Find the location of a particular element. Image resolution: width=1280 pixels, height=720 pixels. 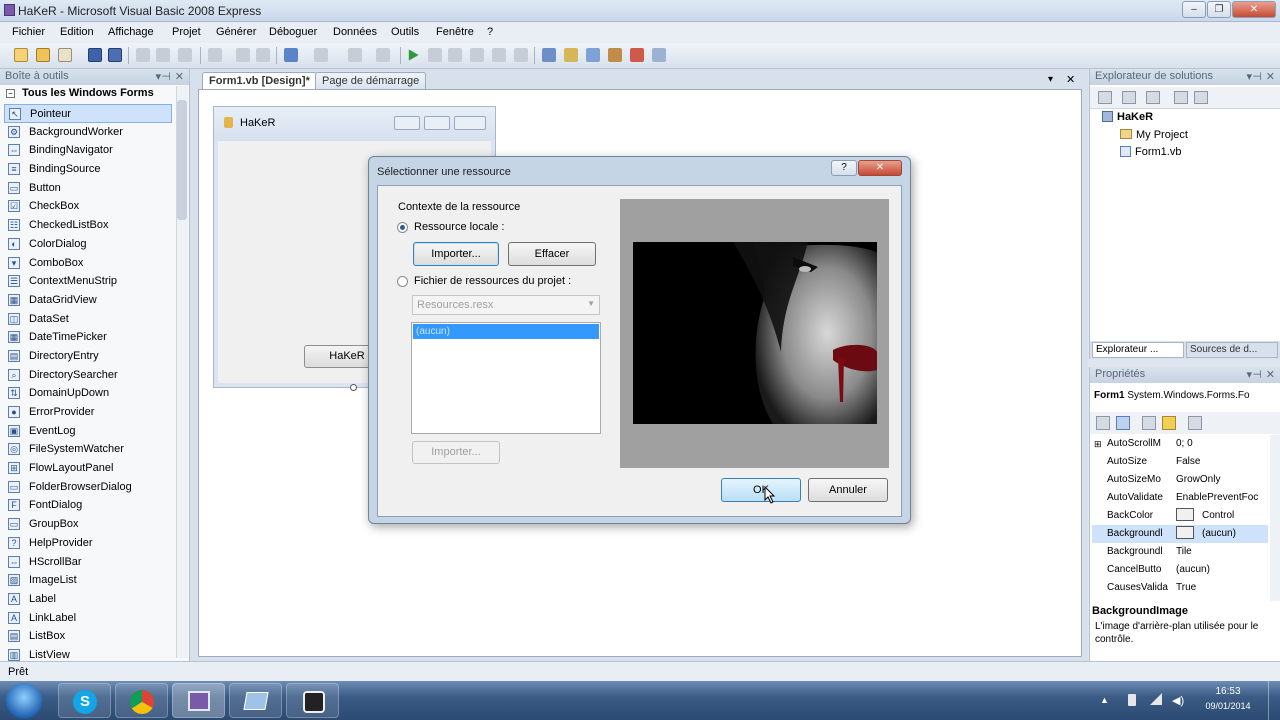

tab-start-page: Page de démarrage is located at coordinates (371, 81).